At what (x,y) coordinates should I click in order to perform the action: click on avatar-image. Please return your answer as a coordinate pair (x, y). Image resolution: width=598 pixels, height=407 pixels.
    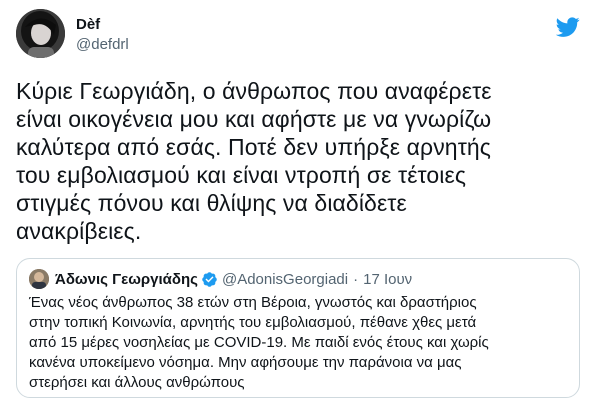
    Looking at the image, I should click on (40, 33).